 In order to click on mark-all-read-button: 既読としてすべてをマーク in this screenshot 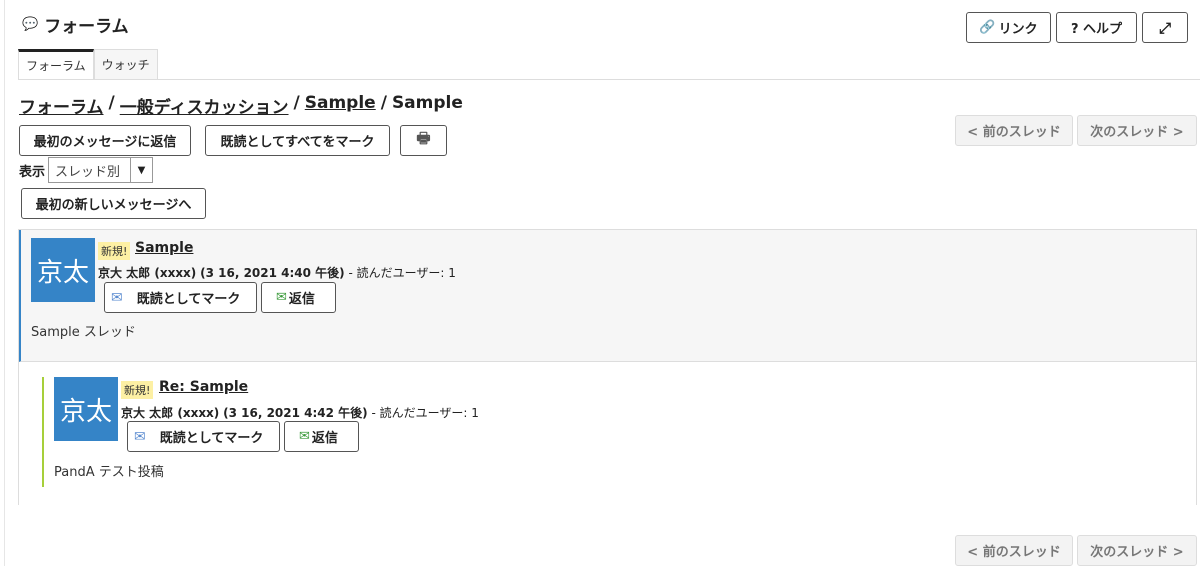, I will do `click(297, 140)`.